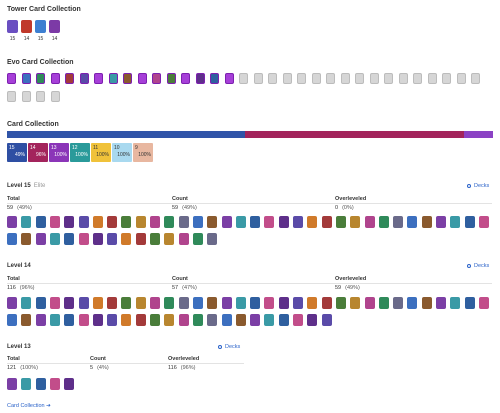  What do you see at coordinates (229, 347) in the screenshot?
I see `level13-decks-link: Decks` at bounding box center [229, 347].